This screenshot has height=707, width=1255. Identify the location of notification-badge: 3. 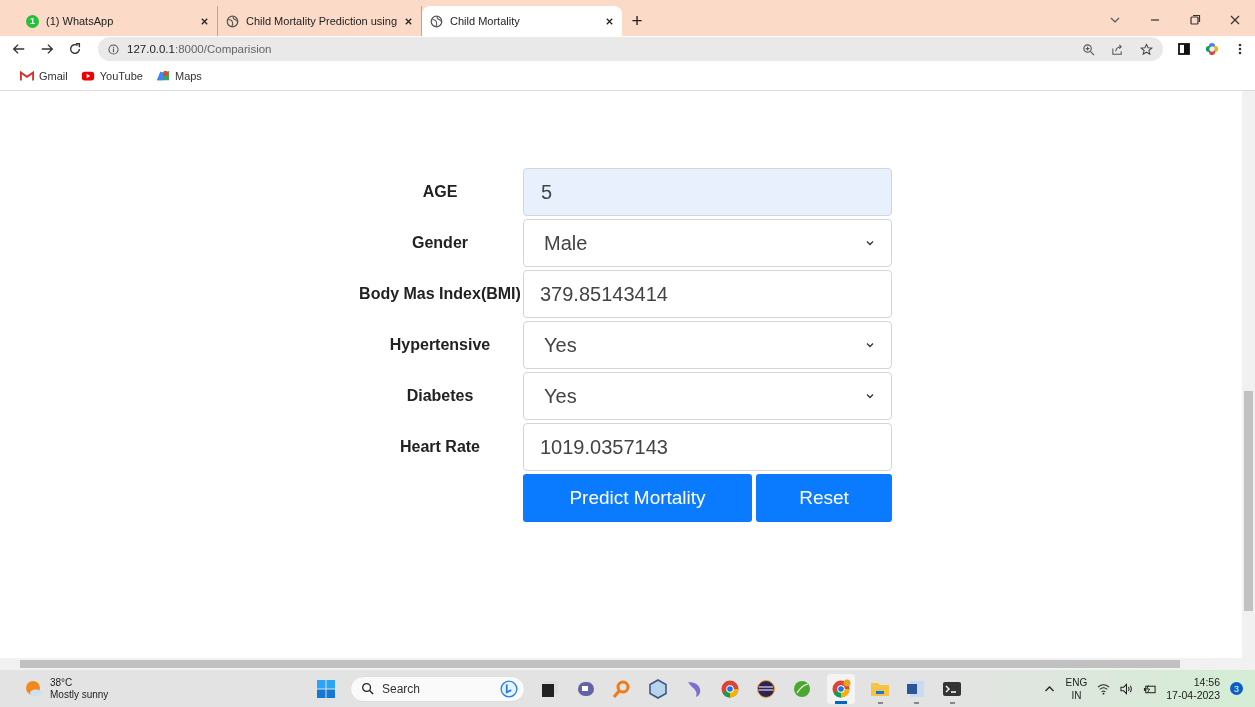
(1236, 688).